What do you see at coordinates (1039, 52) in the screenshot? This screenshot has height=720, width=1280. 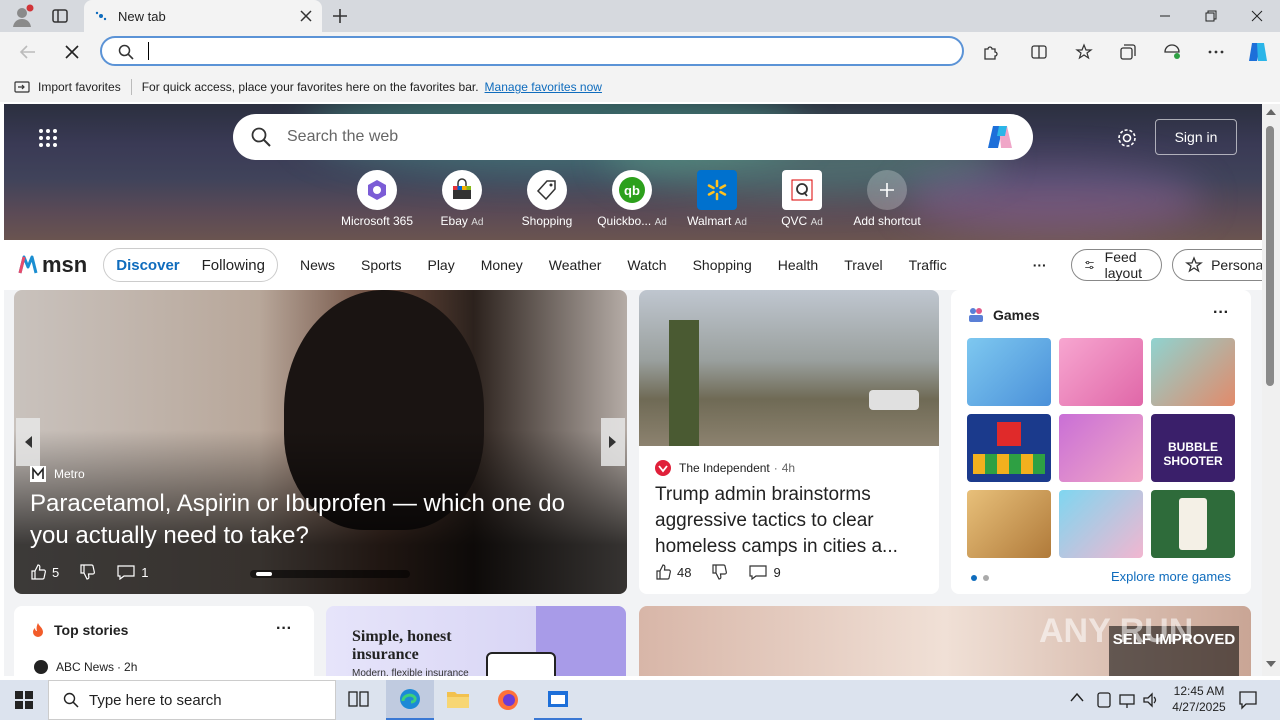 I see `split-screen-icon` at bounding box center [1039, 52].